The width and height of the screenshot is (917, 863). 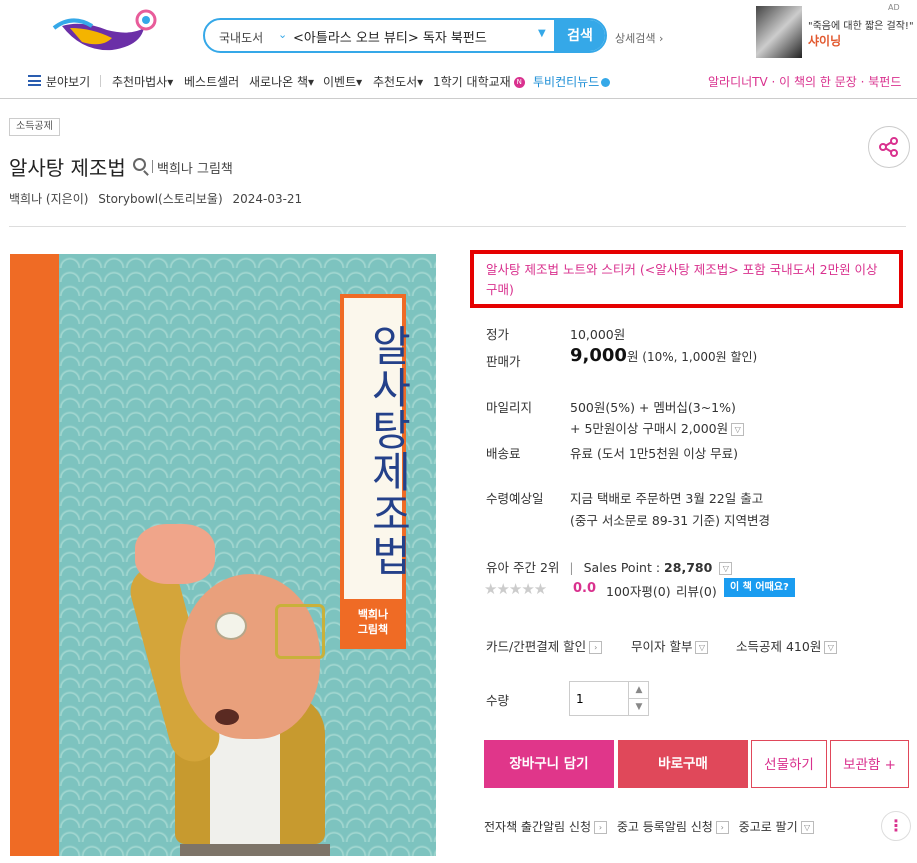 I want to click on sales-rank: 유아 주간 2위, so click(x=522, y=567).